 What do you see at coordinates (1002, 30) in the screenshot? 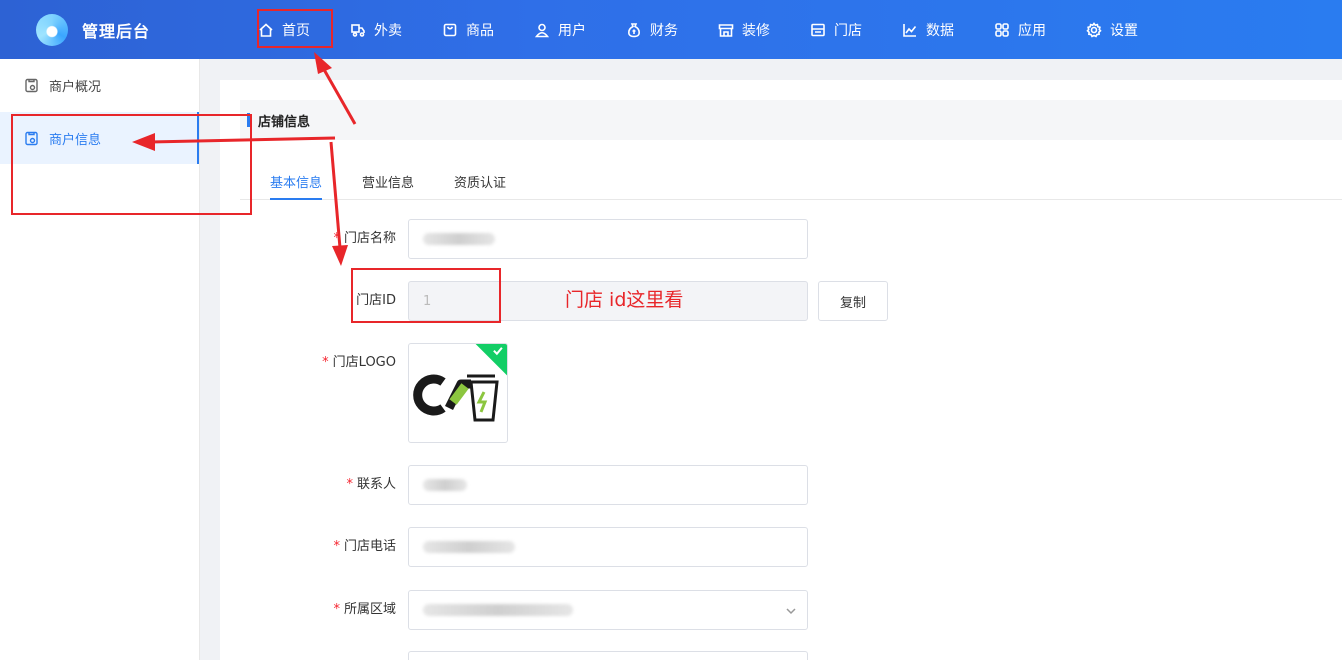
I see `grid-icon` at bounding box center [1002, 30].